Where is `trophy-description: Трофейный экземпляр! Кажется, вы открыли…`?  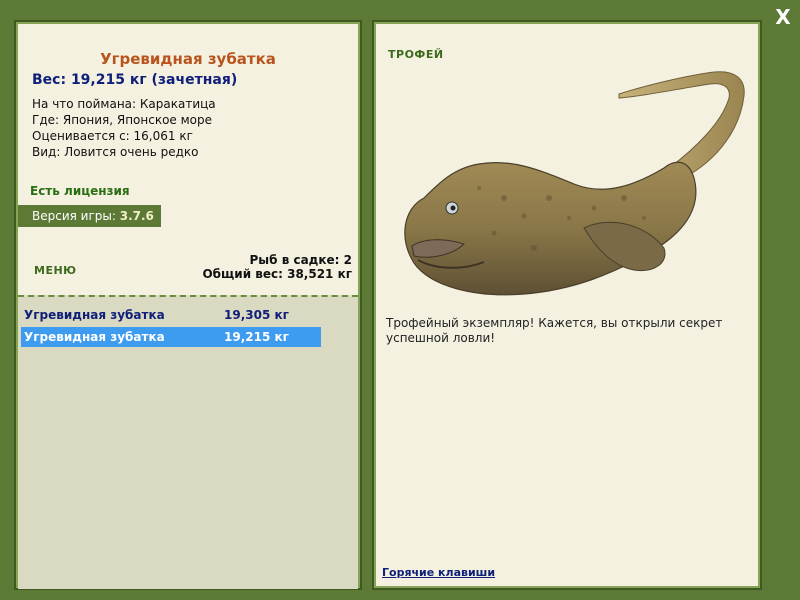 trophy-description: Трофейный экземпляр! Кажется, вы открыли… is located at coordinates (554, 330).